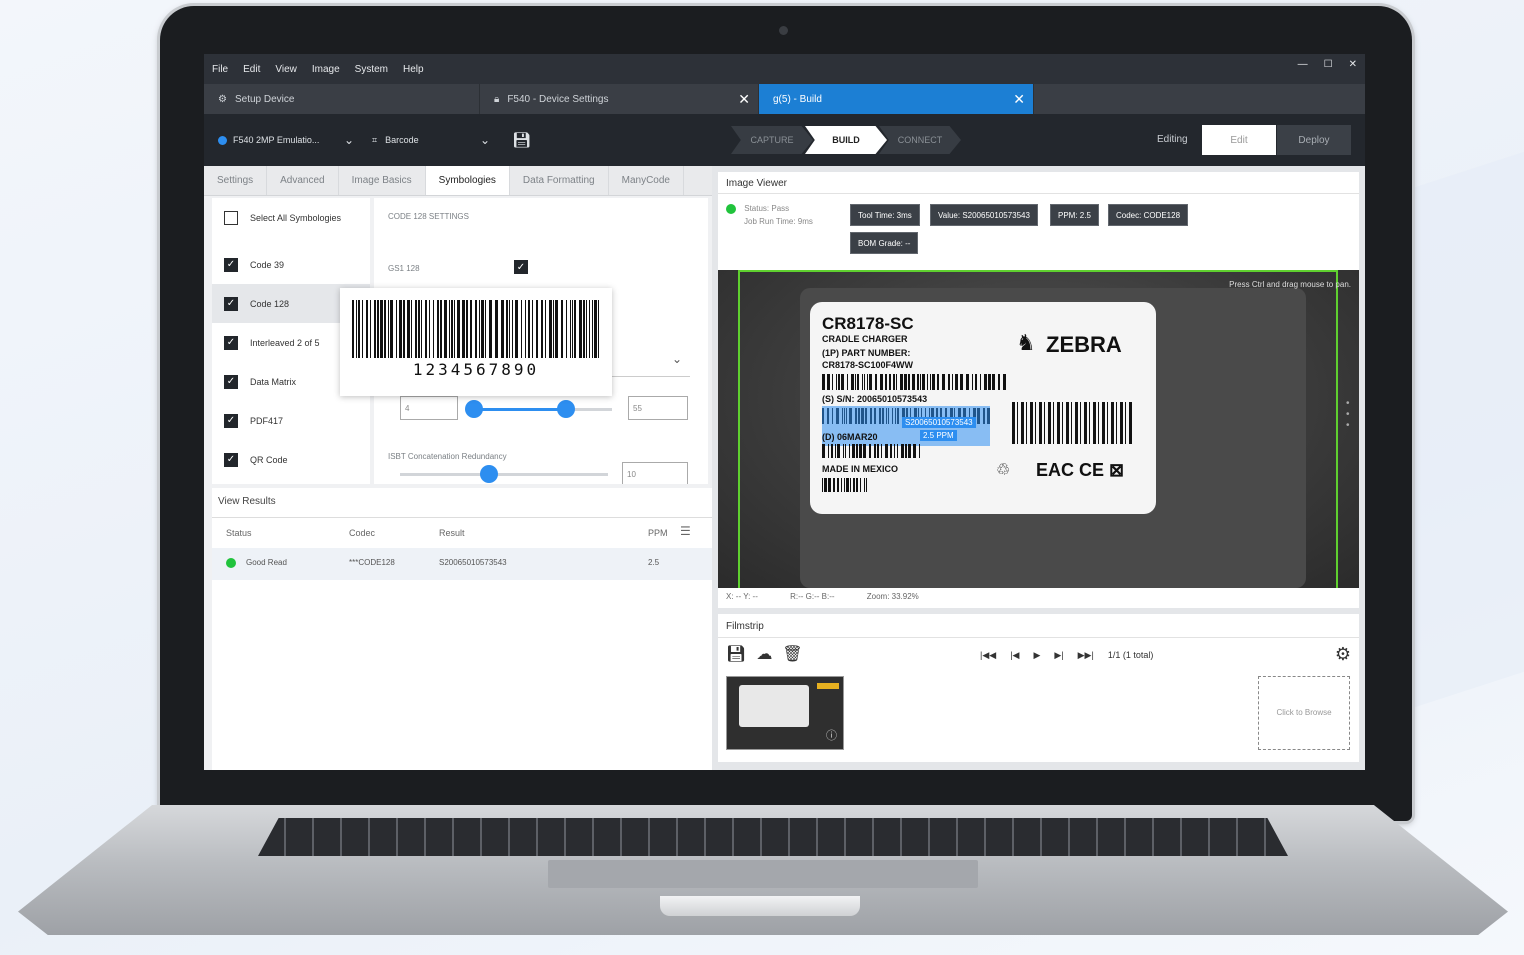 This screenshot has height=955, width=1524. I want to click on menu-help: Help, so click(413, 69).